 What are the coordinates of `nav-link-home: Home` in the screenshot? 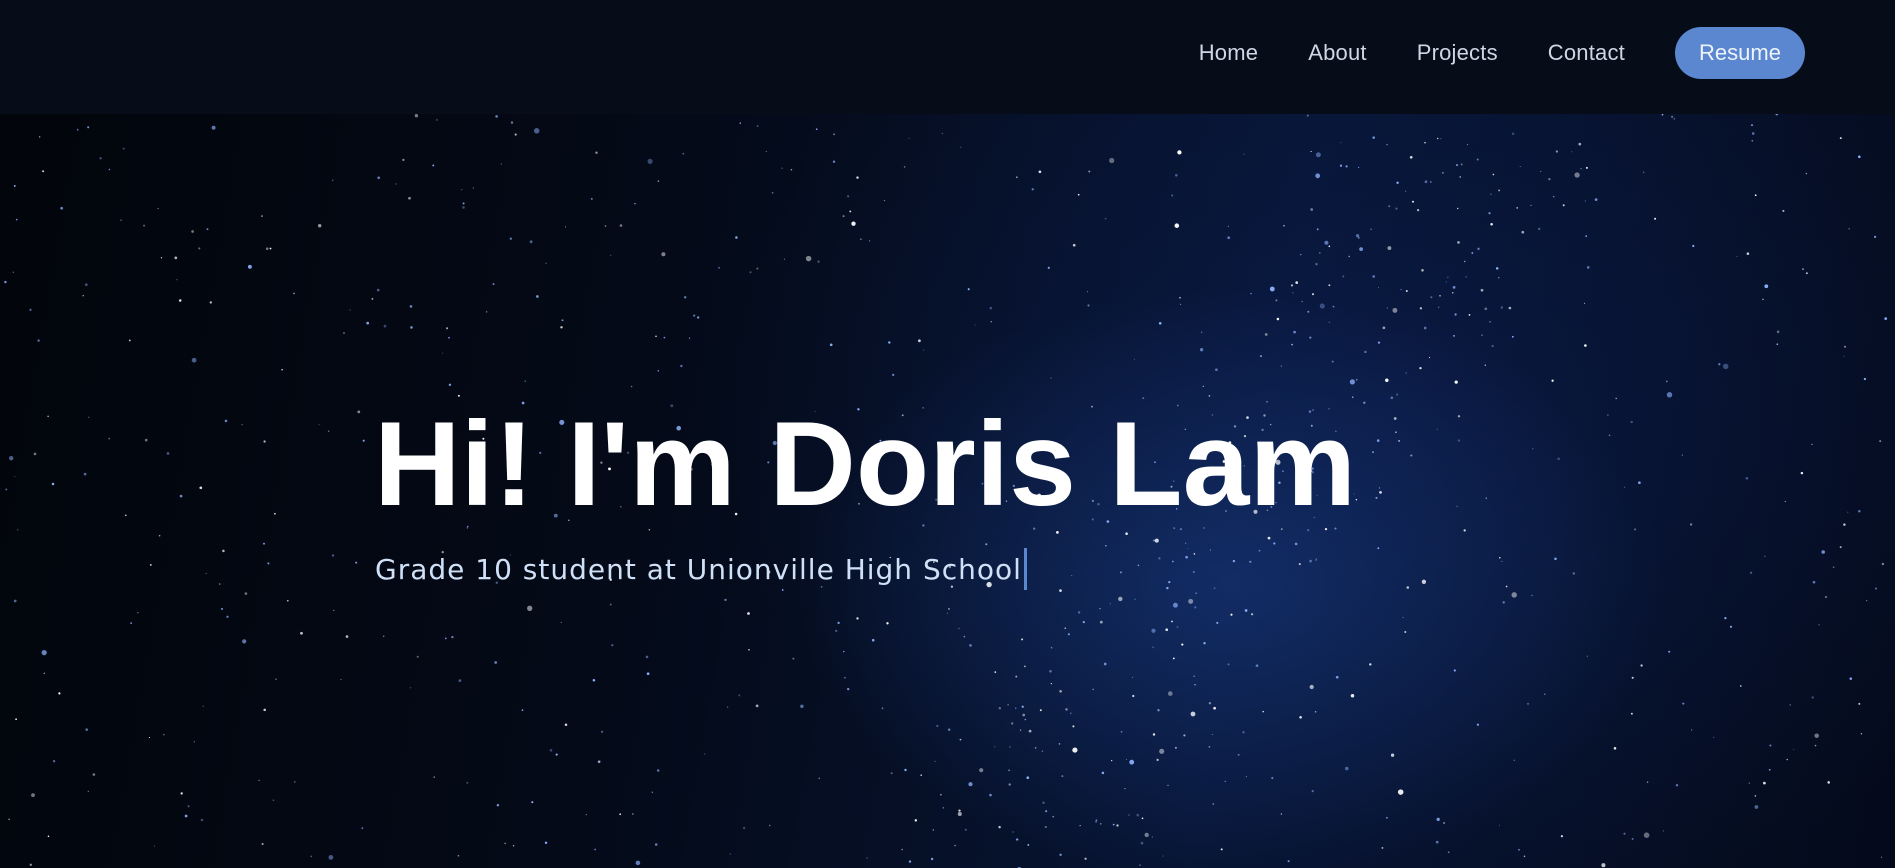 It's located at (1229, 53).